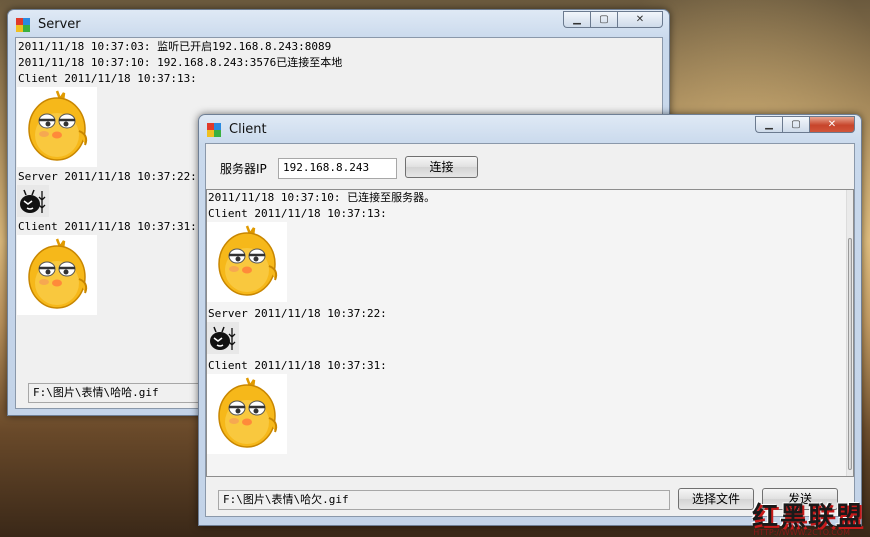  What do you see at coordinates (337, 168) in the screenshot?
I see `server-ip-input: 192.168.8.243` at bounding box center [337, 168].